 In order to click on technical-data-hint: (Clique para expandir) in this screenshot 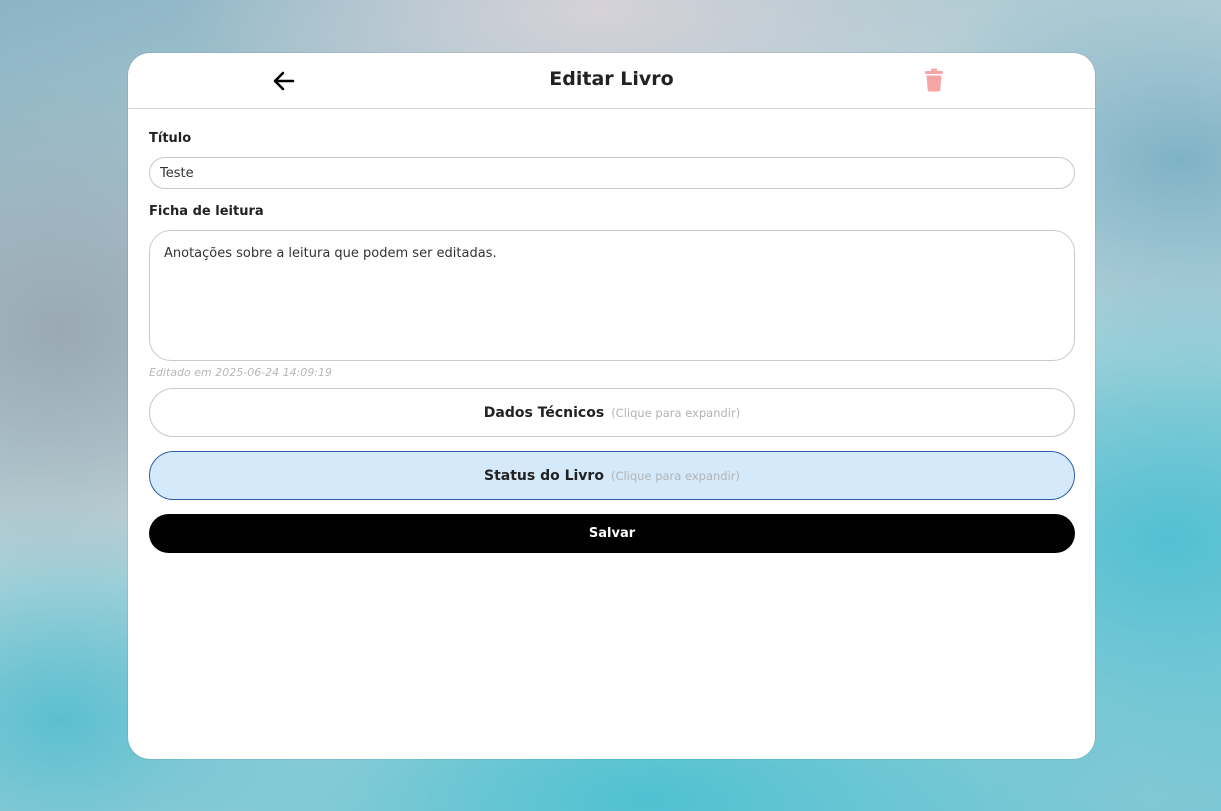, I will do `click(676, 412)`.